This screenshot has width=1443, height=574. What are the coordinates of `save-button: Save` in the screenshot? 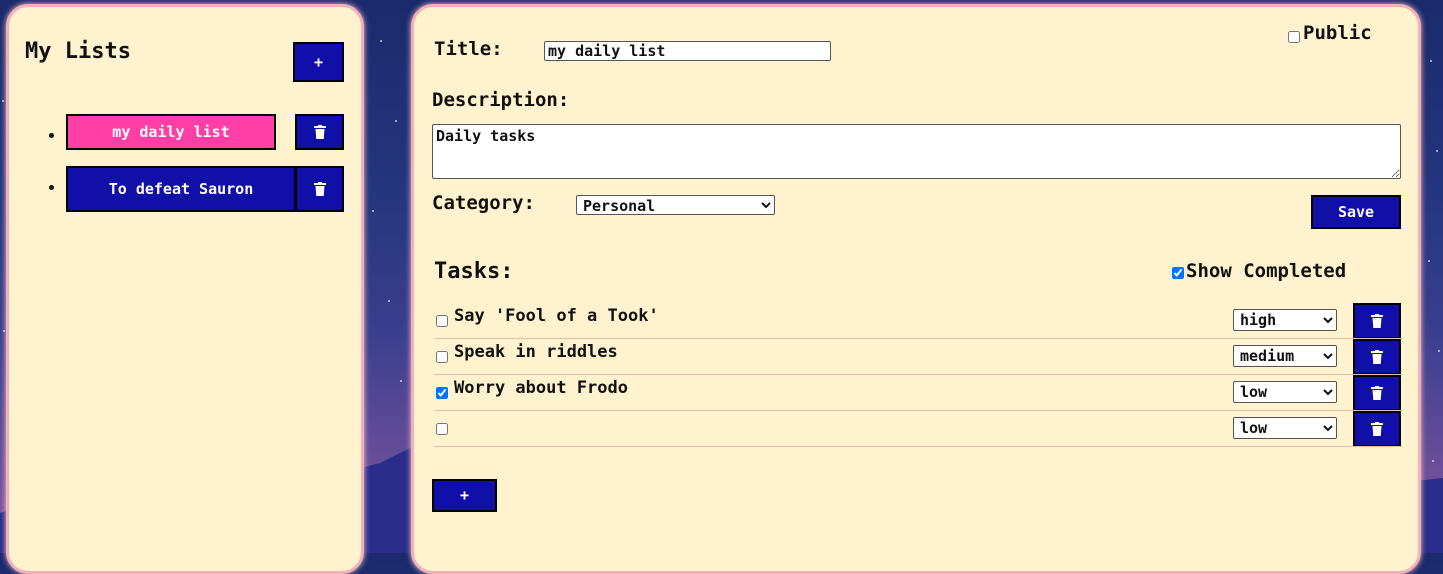 It's located at (1356, 212).